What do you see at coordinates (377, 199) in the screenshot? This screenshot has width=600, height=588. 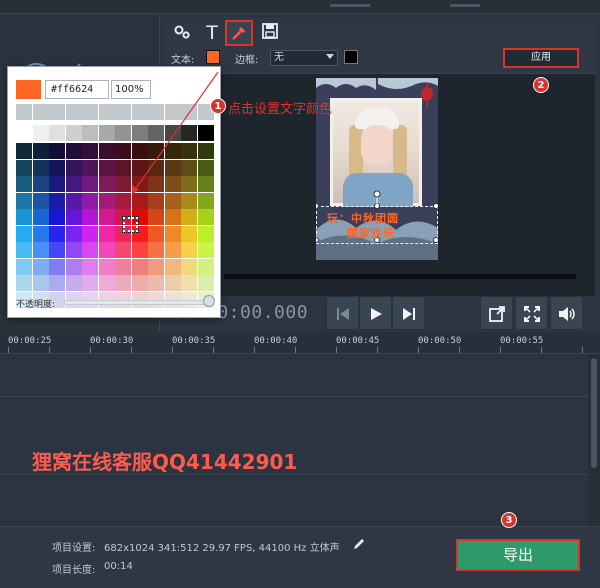 I see `rotate-handle` at bounding box center [377, 199].